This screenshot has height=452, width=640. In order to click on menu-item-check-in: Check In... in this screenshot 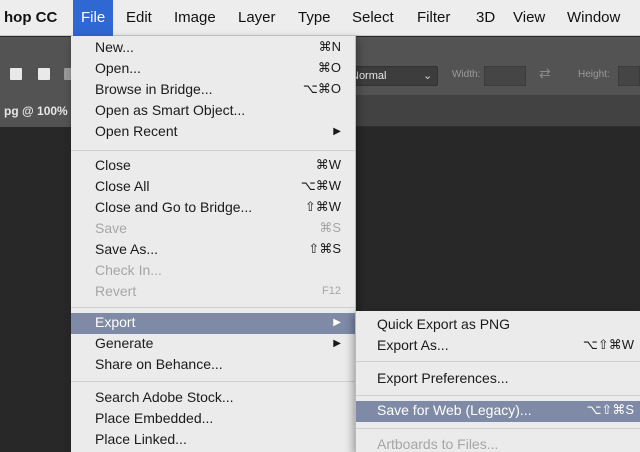, I will do `click(213, 271)`.